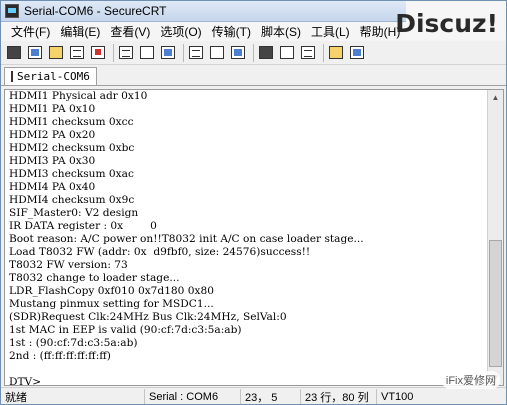  Describe the element at coordinates (16, 397) in the screenshot. I see `status-ready: 就绪` at that location.